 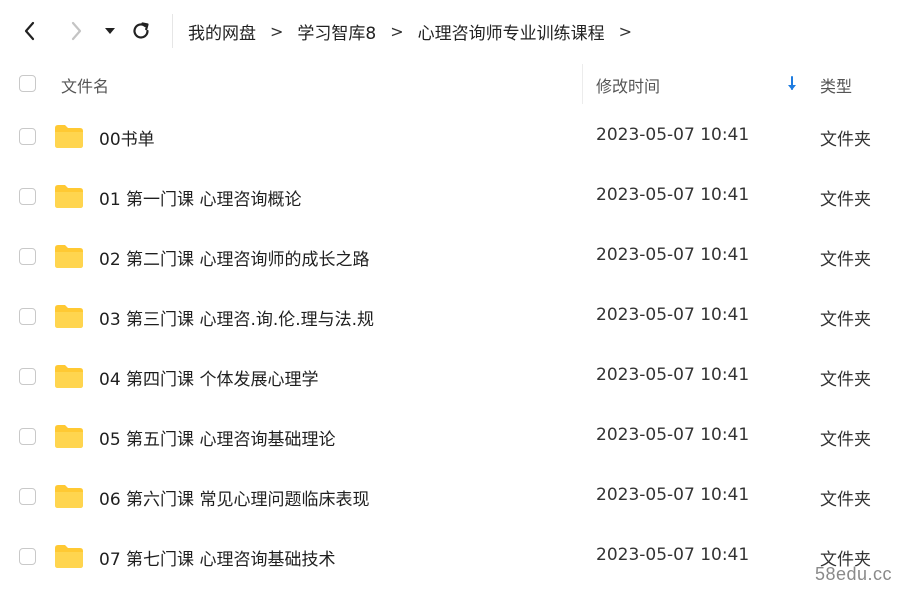 I want to click on back-button, so click(x=30, y=31).